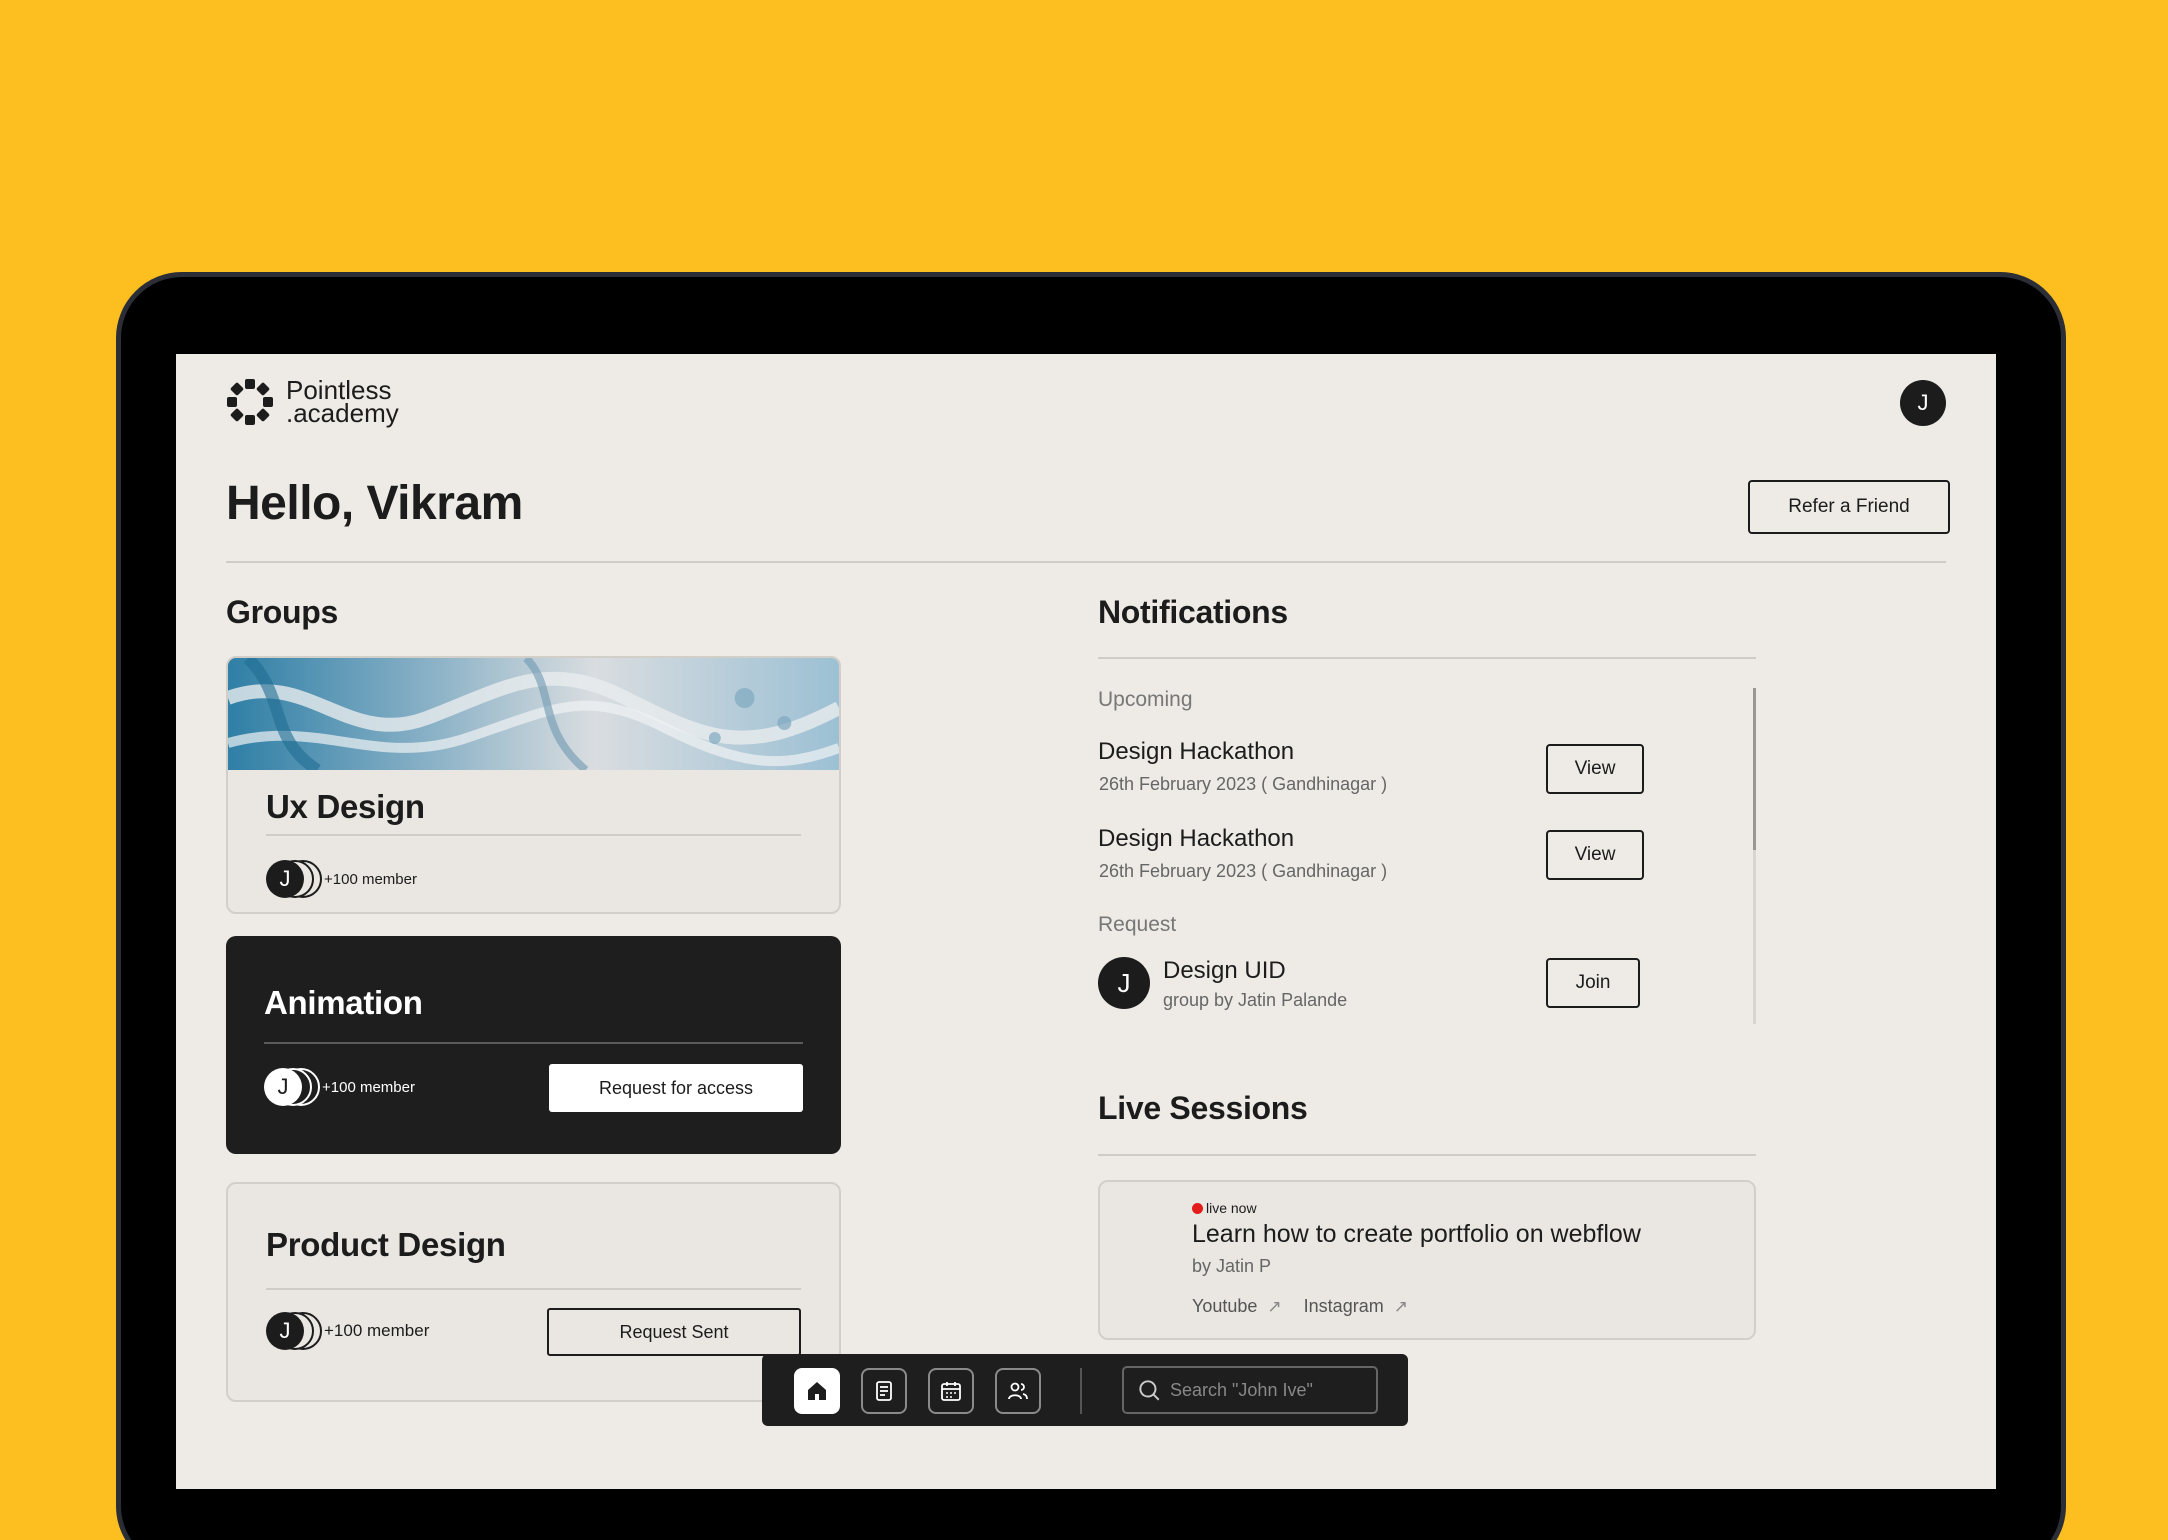 This screenshot has width=2168, height=1540. What do you see at coordinates (1085, 1390) in the screenshot?
I see `bottom-dock` at bounding box center [1085, 1390].